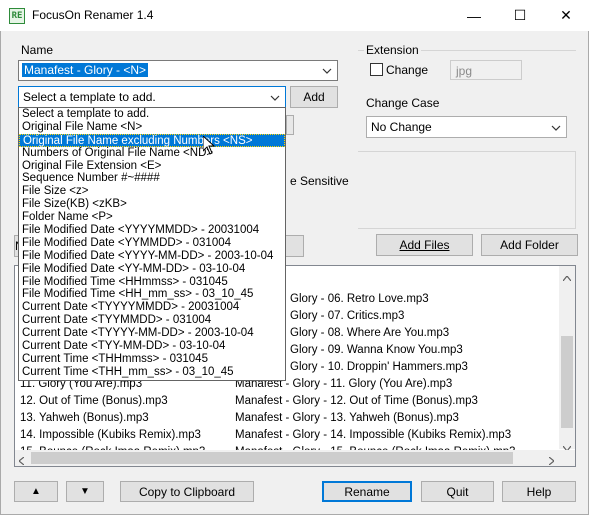  What do you see at coordinates (407, 70) in the screenshot?
I see `change-extension-label: Change` at bounding box center [407, 70].